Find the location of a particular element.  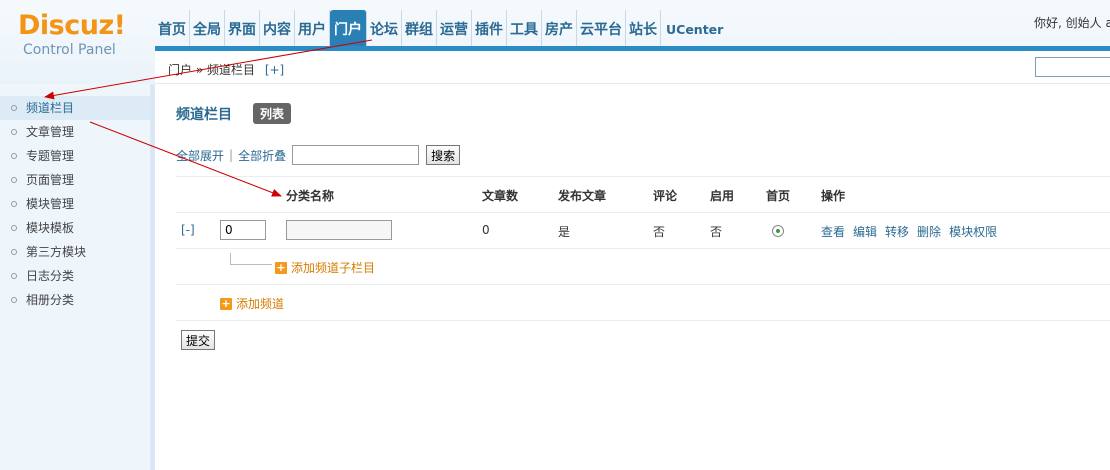

column-header-publish: 发布文章 is located at coordinates (582, 196).